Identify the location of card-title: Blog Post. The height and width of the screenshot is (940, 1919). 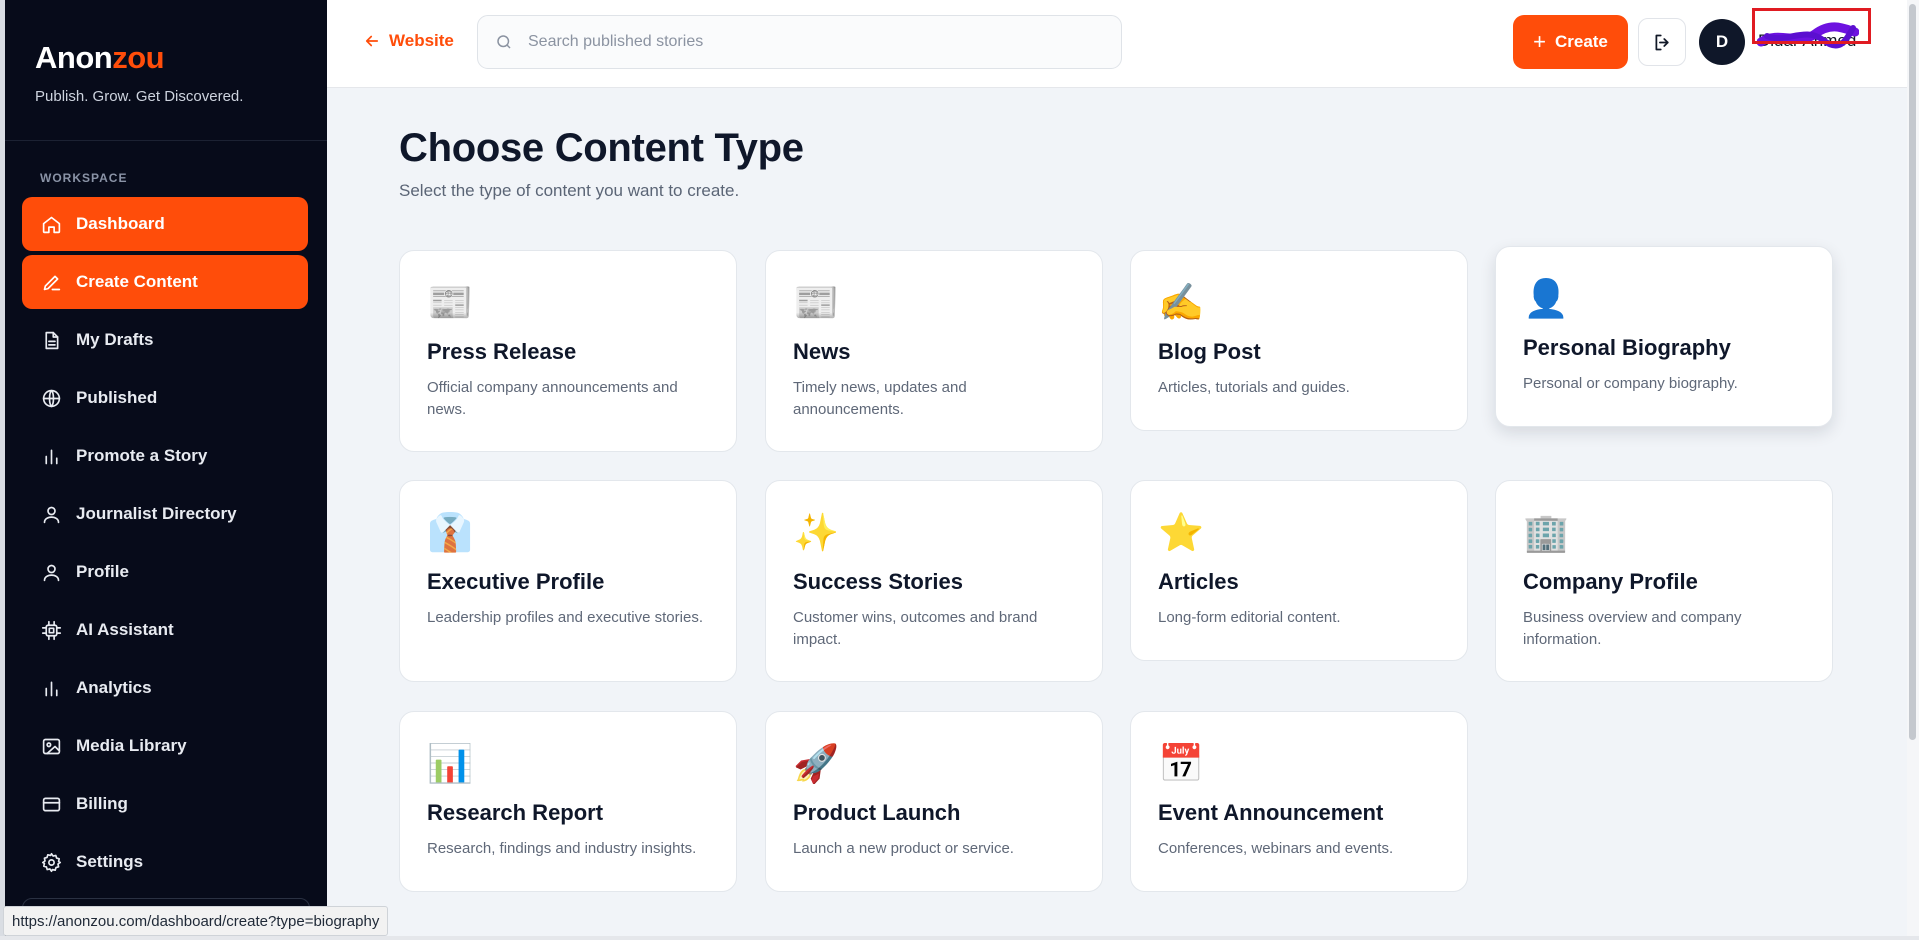
(1209, 351).